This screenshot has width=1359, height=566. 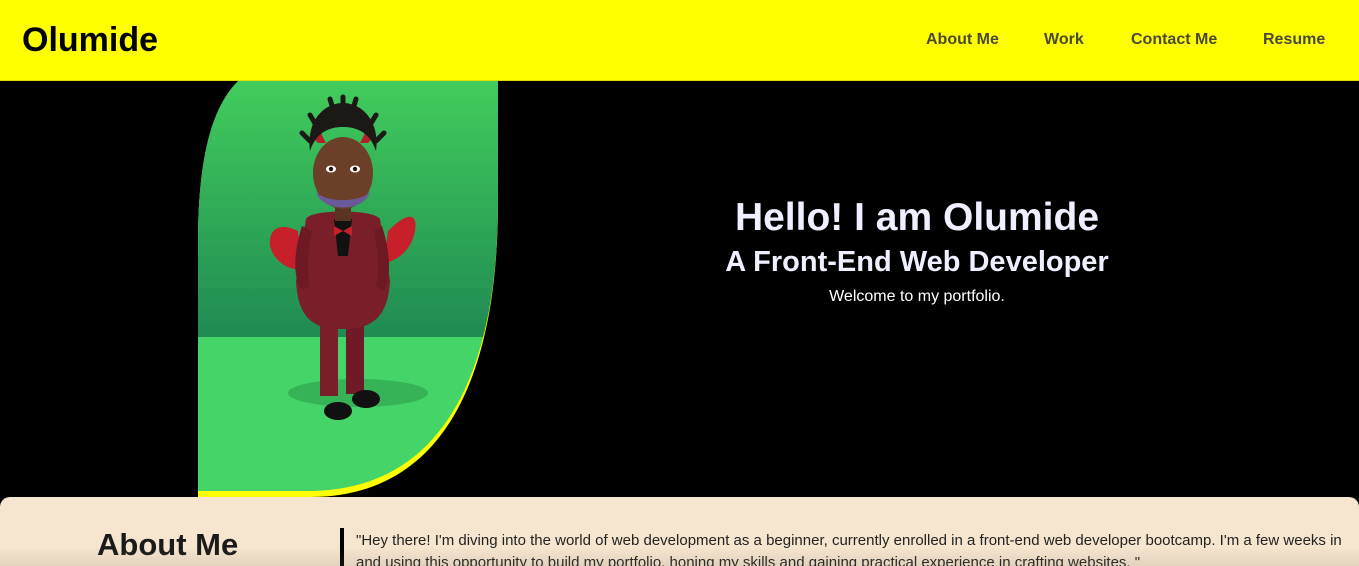 I want to click on about-divider, so click(x=342, y=547).